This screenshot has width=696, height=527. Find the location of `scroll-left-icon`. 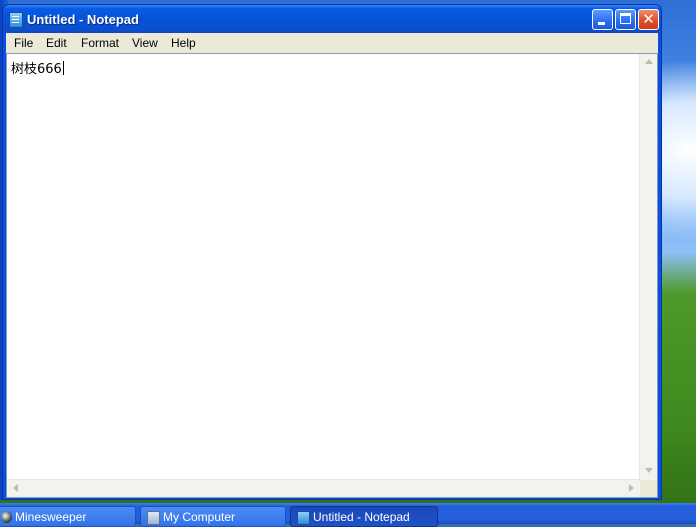

scroll-left-icon is located at coordinates (15, 488).